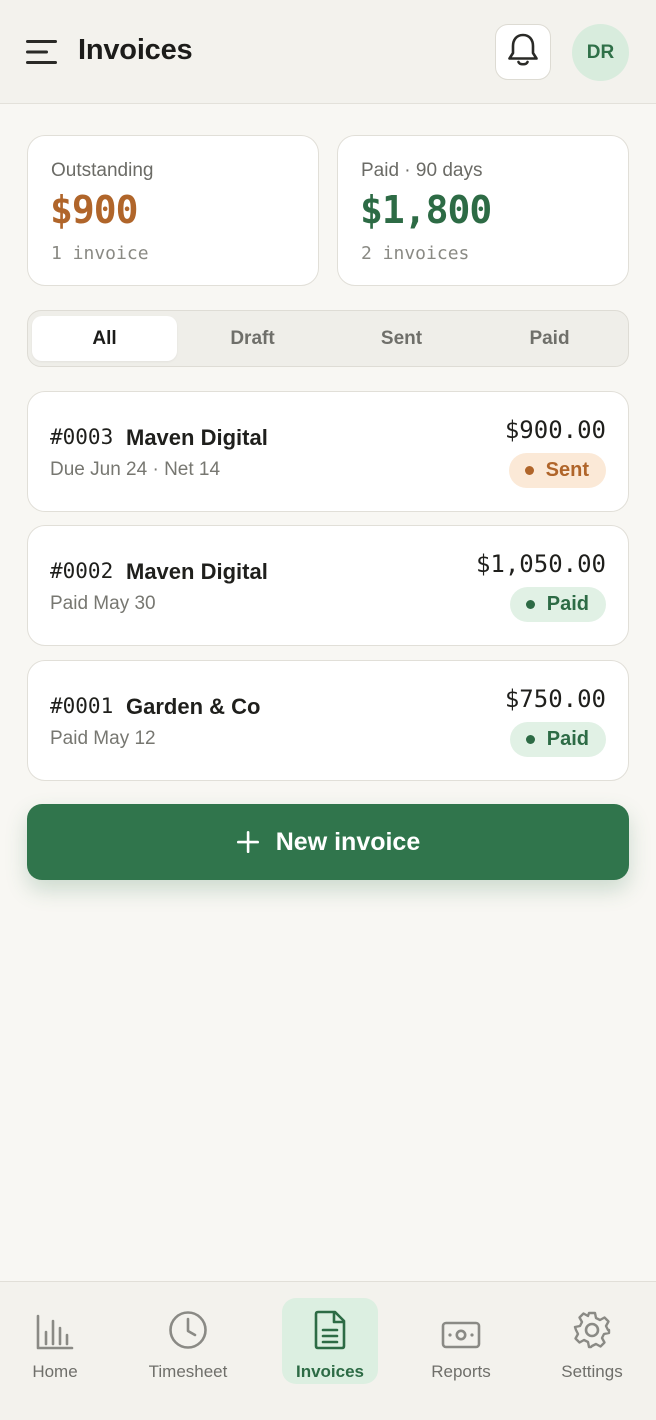  I want to click on nav-item-invoices: Invoices, so click(330, 1341).